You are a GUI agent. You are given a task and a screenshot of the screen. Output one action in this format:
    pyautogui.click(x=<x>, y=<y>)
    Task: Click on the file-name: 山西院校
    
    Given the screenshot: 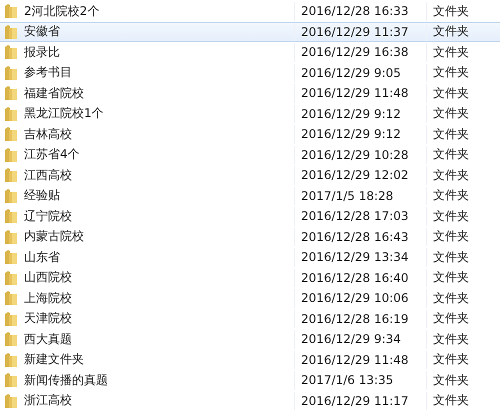 What is the action you would take?
    pyautogui.click(x=48, y=277)
    